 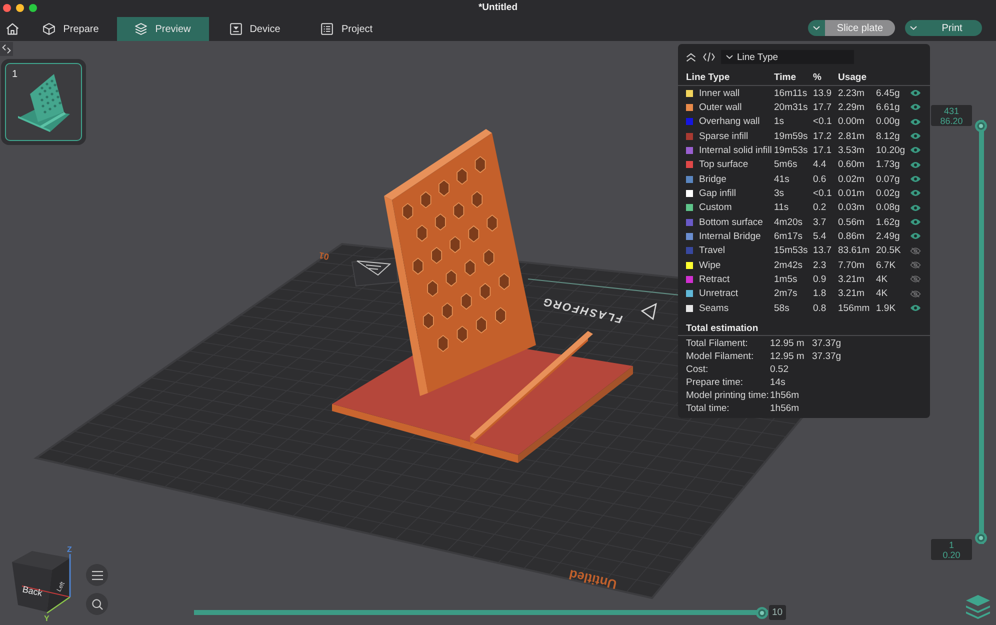 I want to click on axis-label: Z, so click(x=69, y=549).